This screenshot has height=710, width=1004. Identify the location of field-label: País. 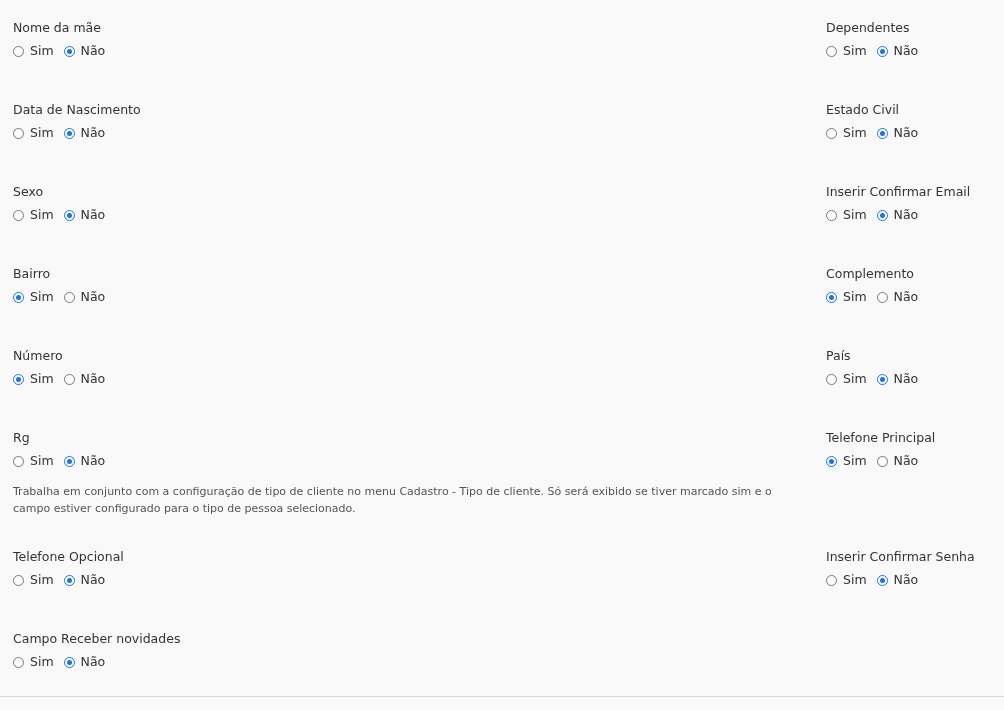
(838, 356).